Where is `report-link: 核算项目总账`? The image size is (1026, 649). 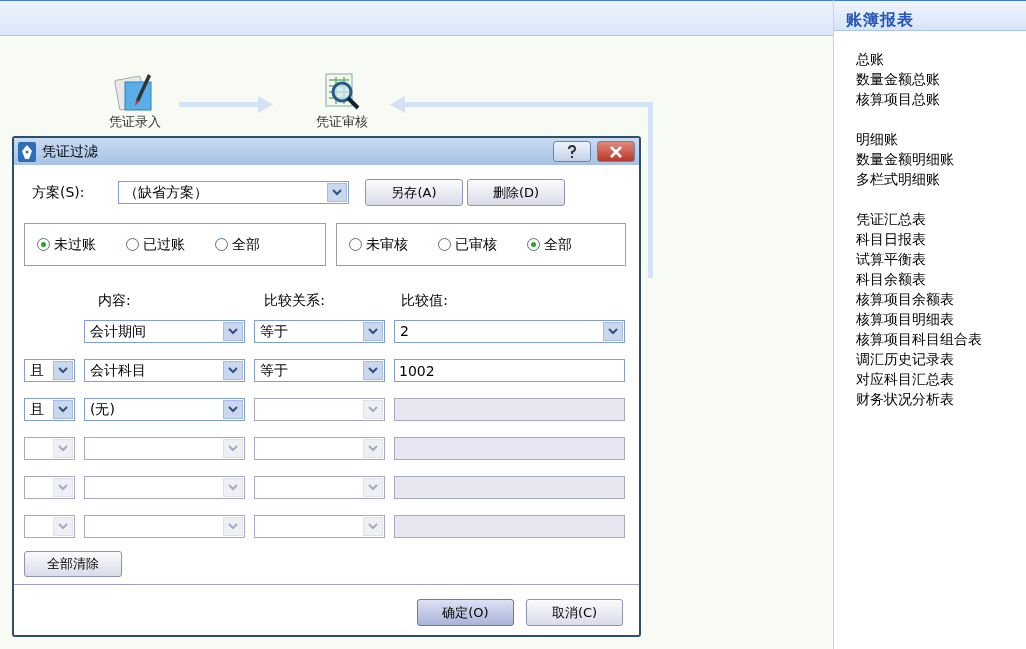 report-link: 核算项目总账 is located at coordinates (898, 99).